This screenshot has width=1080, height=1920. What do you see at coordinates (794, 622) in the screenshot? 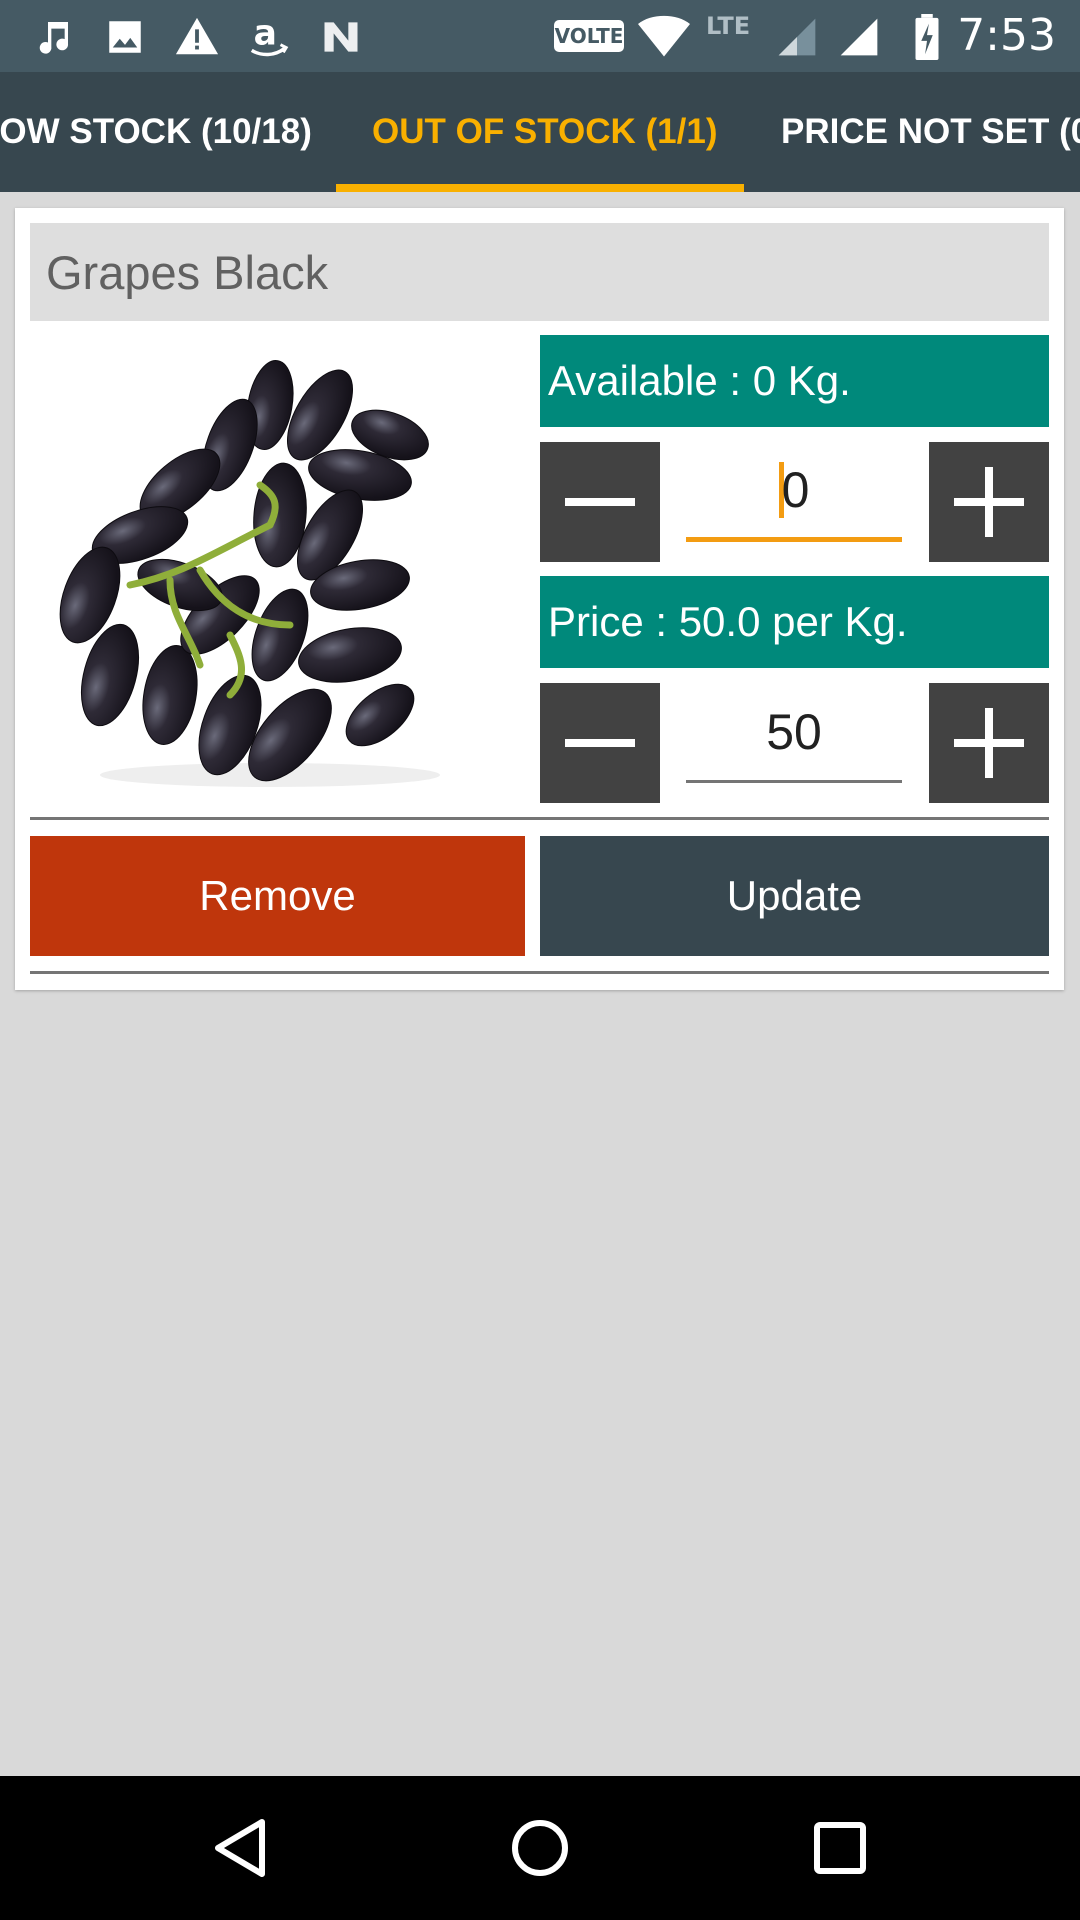
I see `price-label: Price : 50.0 per Kg.` at bounding box center [794, 622].